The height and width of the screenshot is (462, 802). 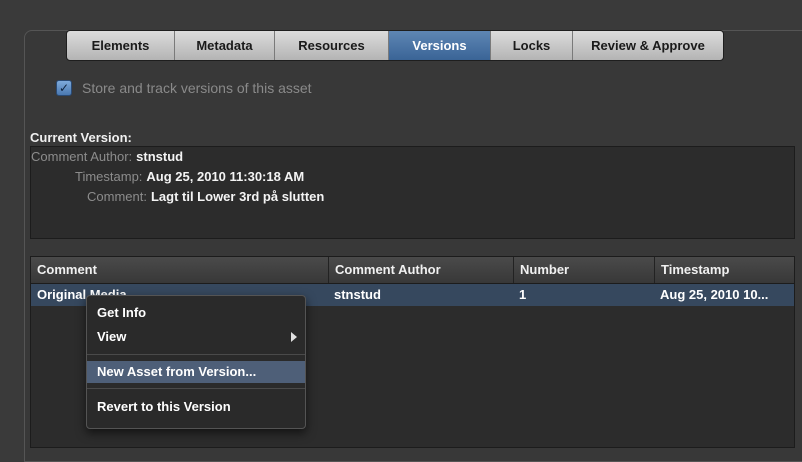 I want to click on store-versions-row: ✓ Store and track versions of this asset, so click(x=184, y=88).